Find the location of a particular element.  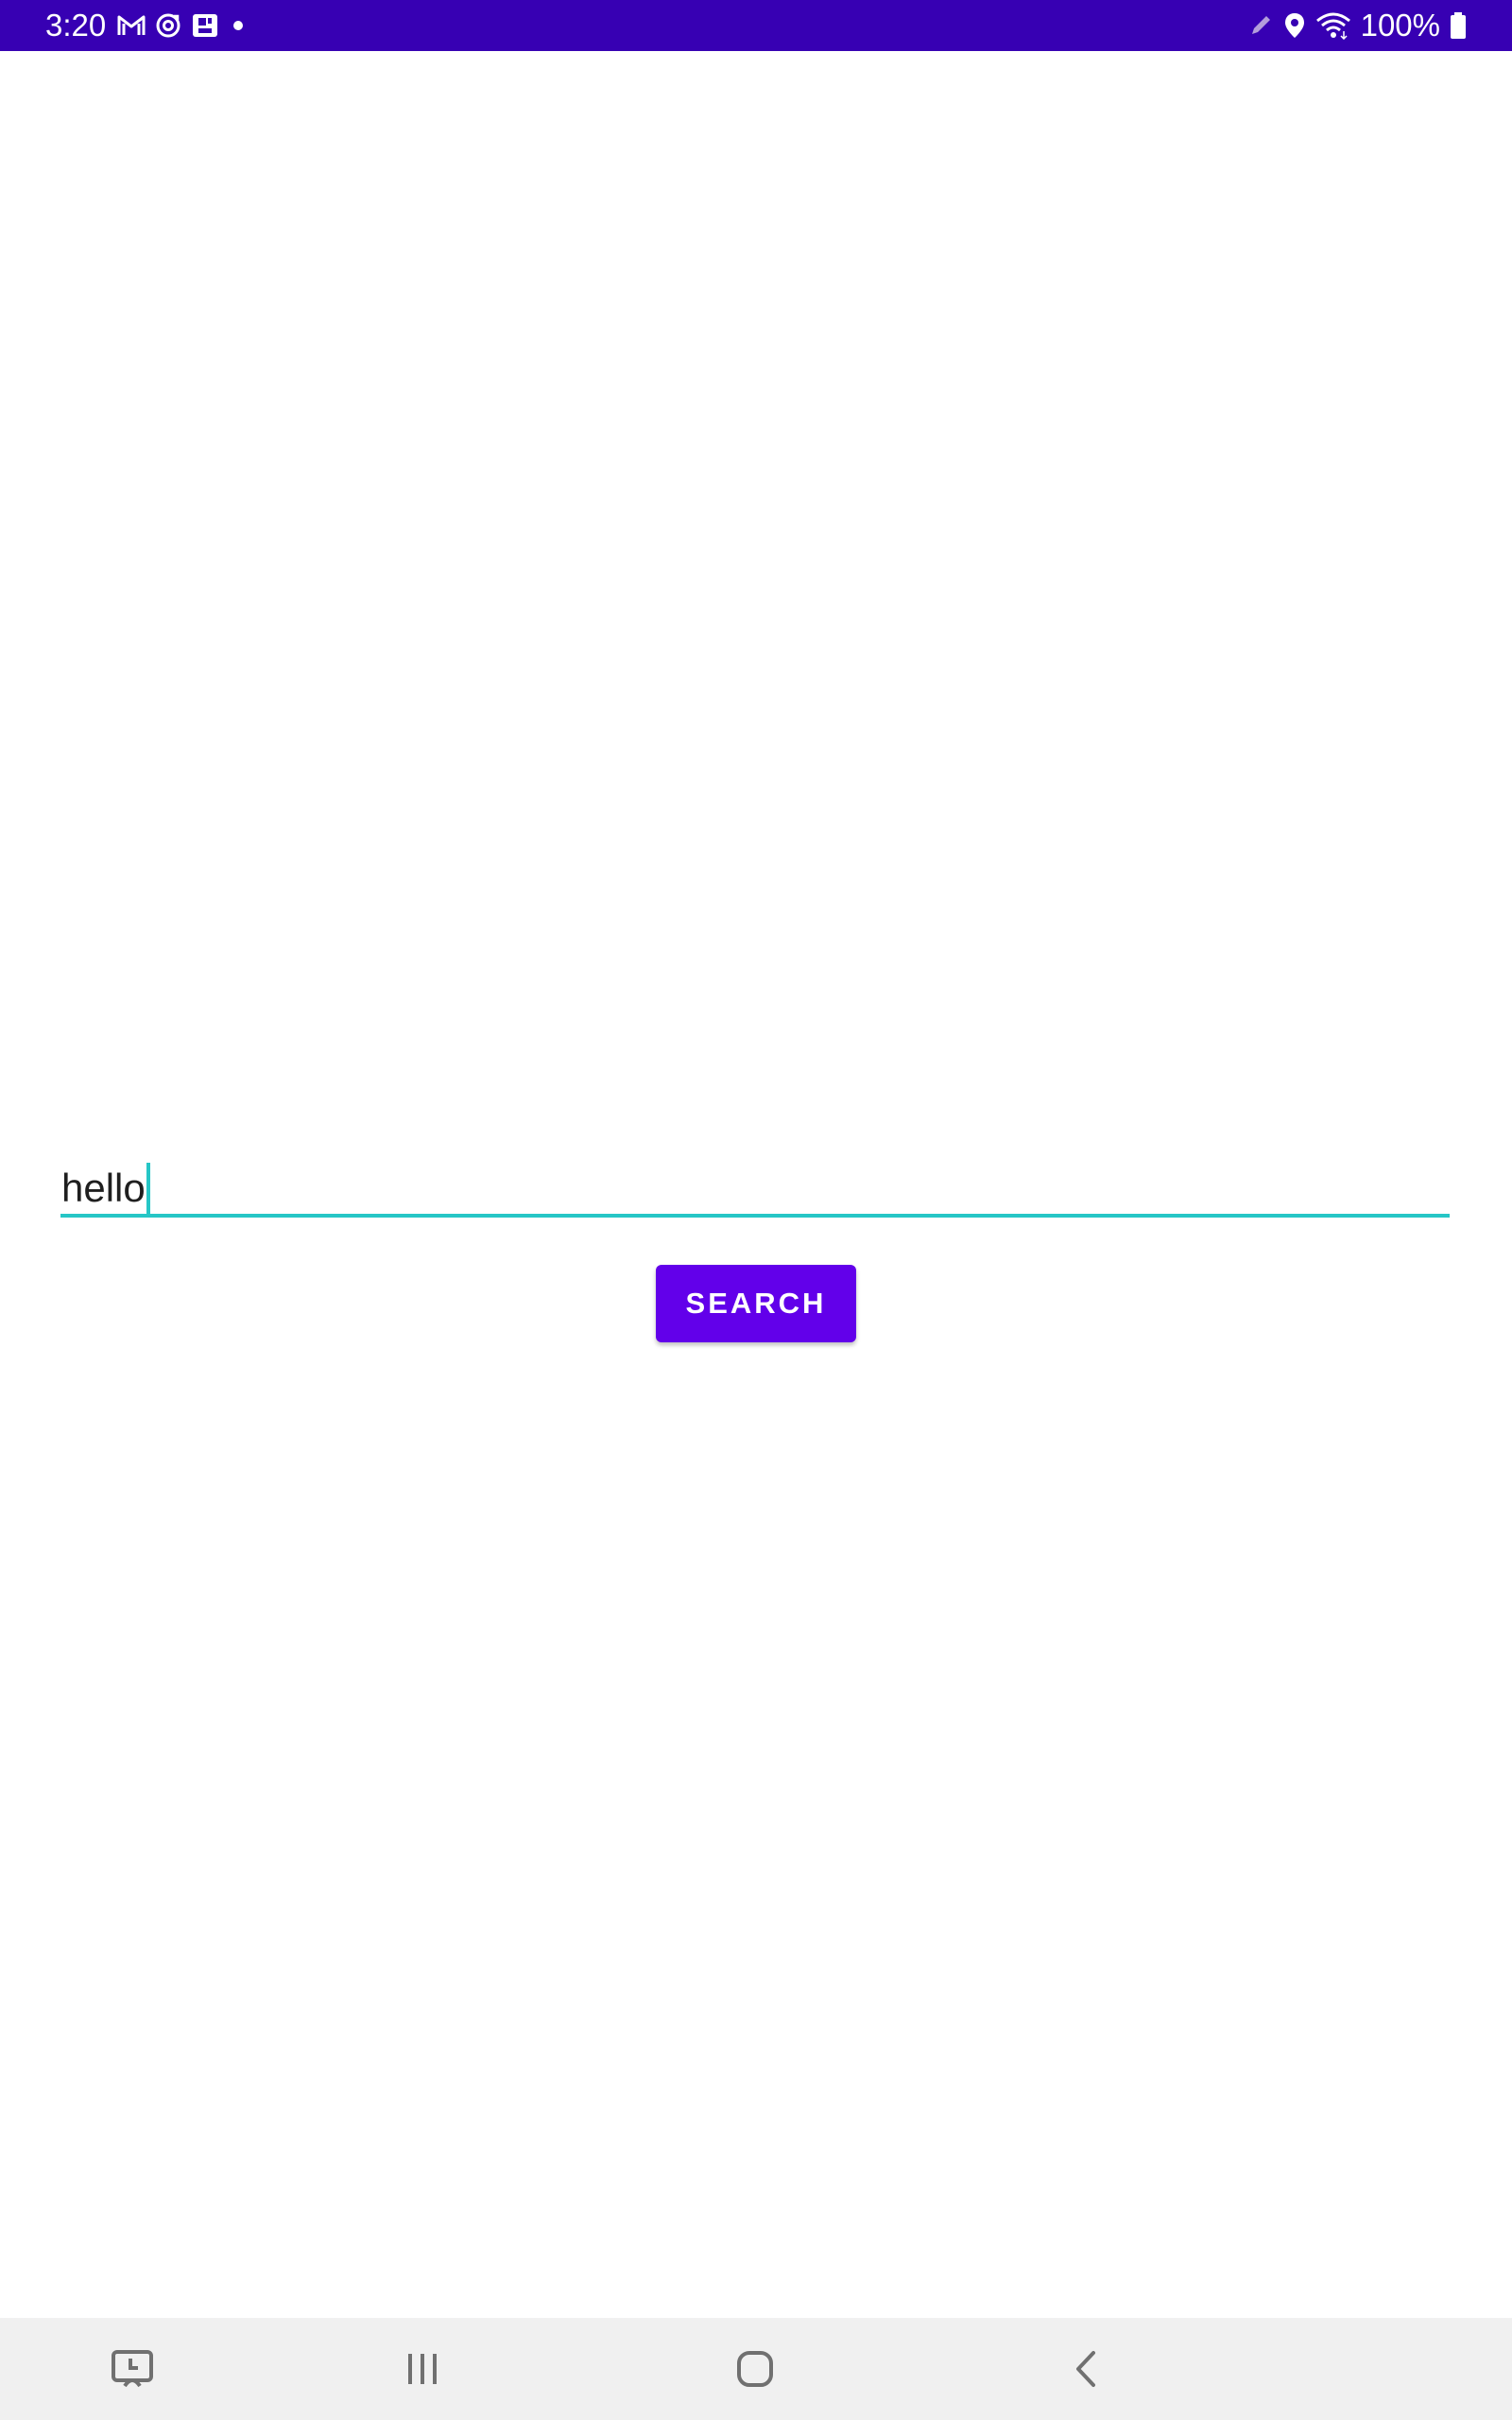

home-icon is located at coordinates (755, 2369).